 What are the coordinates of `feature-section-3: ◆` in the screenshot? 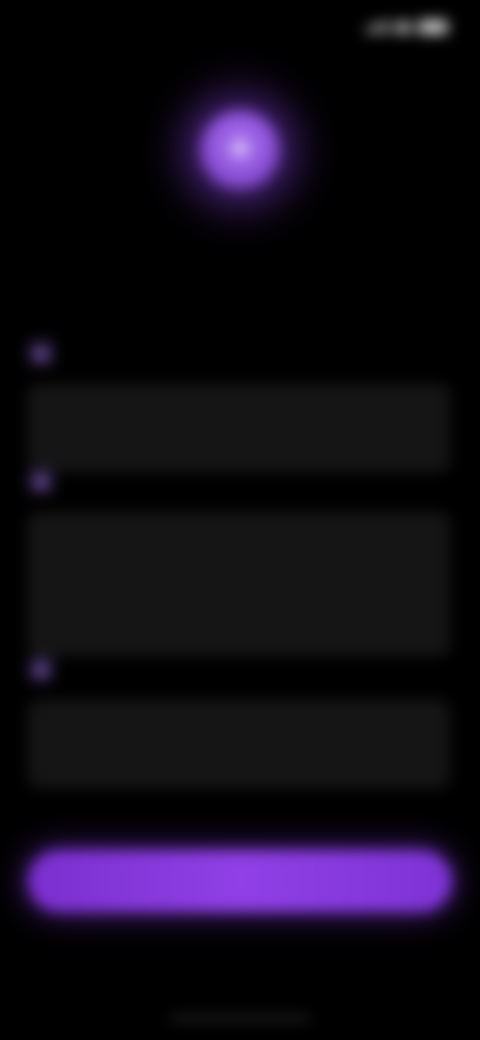 It's located at (239, 722).